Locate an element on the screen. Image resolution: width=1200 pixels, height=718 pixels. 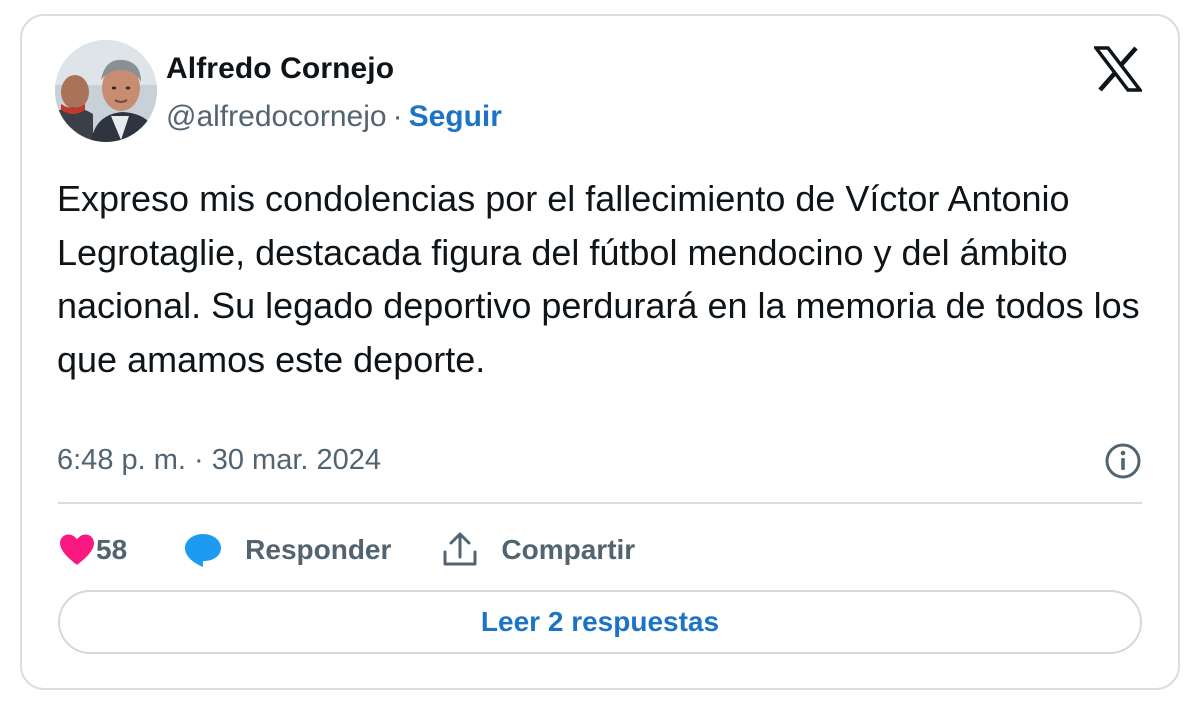
like-button: 58 is located at coordinates (92, 550).